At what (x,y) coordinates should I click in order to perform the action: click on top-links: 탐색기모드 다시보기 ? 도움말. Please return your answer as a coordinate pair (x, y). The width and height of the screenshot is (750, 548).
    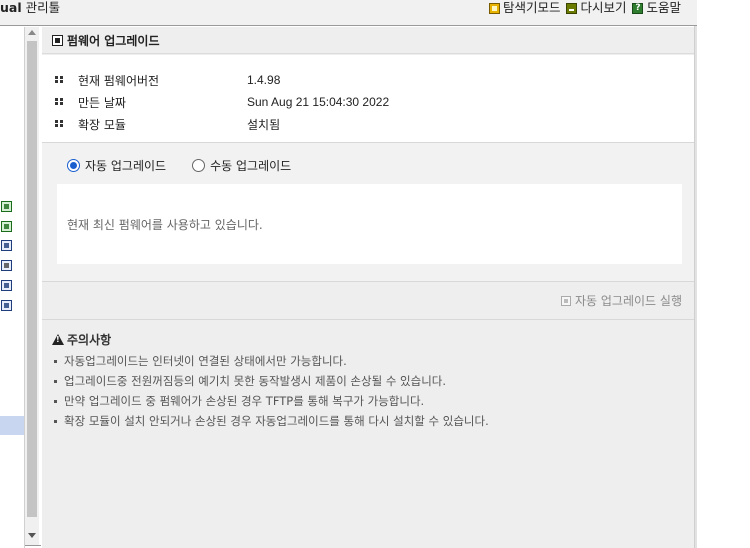
    Looking at the image, I should click on (584, 8).